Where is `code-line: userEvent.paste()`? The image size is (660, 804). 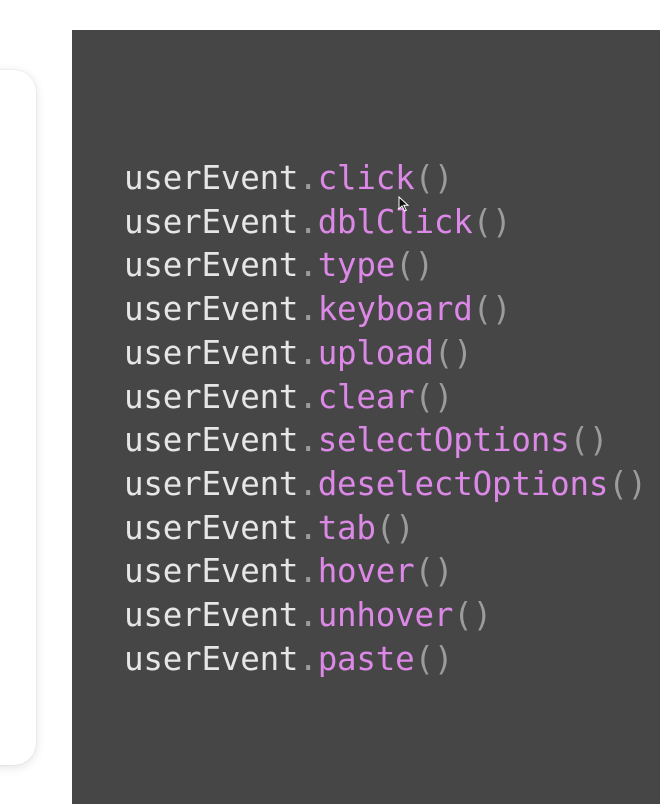 code-line: userEvent.paste() is located at coordinates (385, 660).